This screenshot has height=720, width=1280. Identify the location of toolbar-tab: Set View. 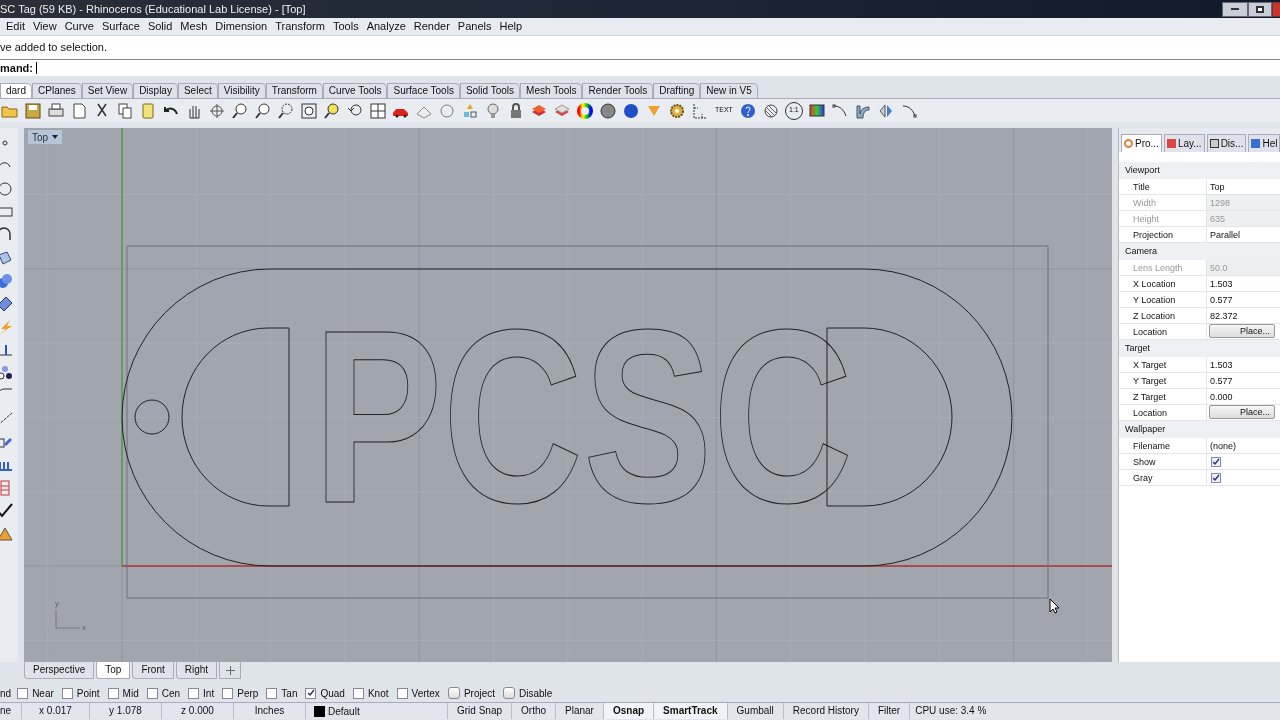
(107, 90).